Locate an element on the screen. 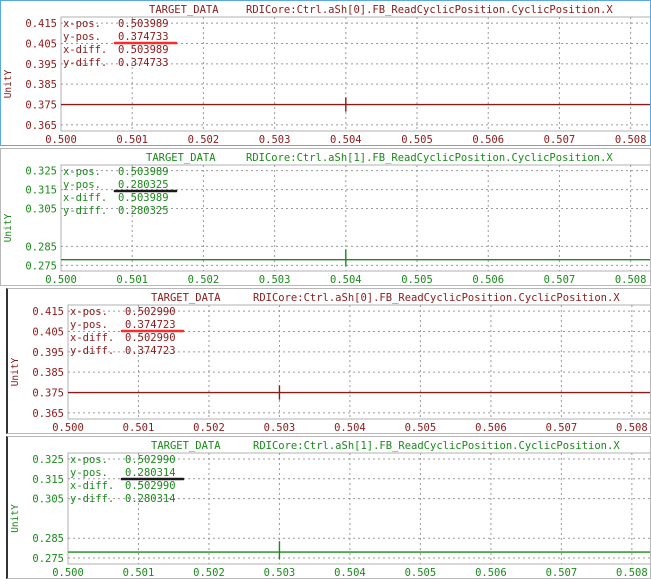 This screenshot has height=579, width=651. readout-y-pos-value: 0.280325 is located at coordinates (143, 185).